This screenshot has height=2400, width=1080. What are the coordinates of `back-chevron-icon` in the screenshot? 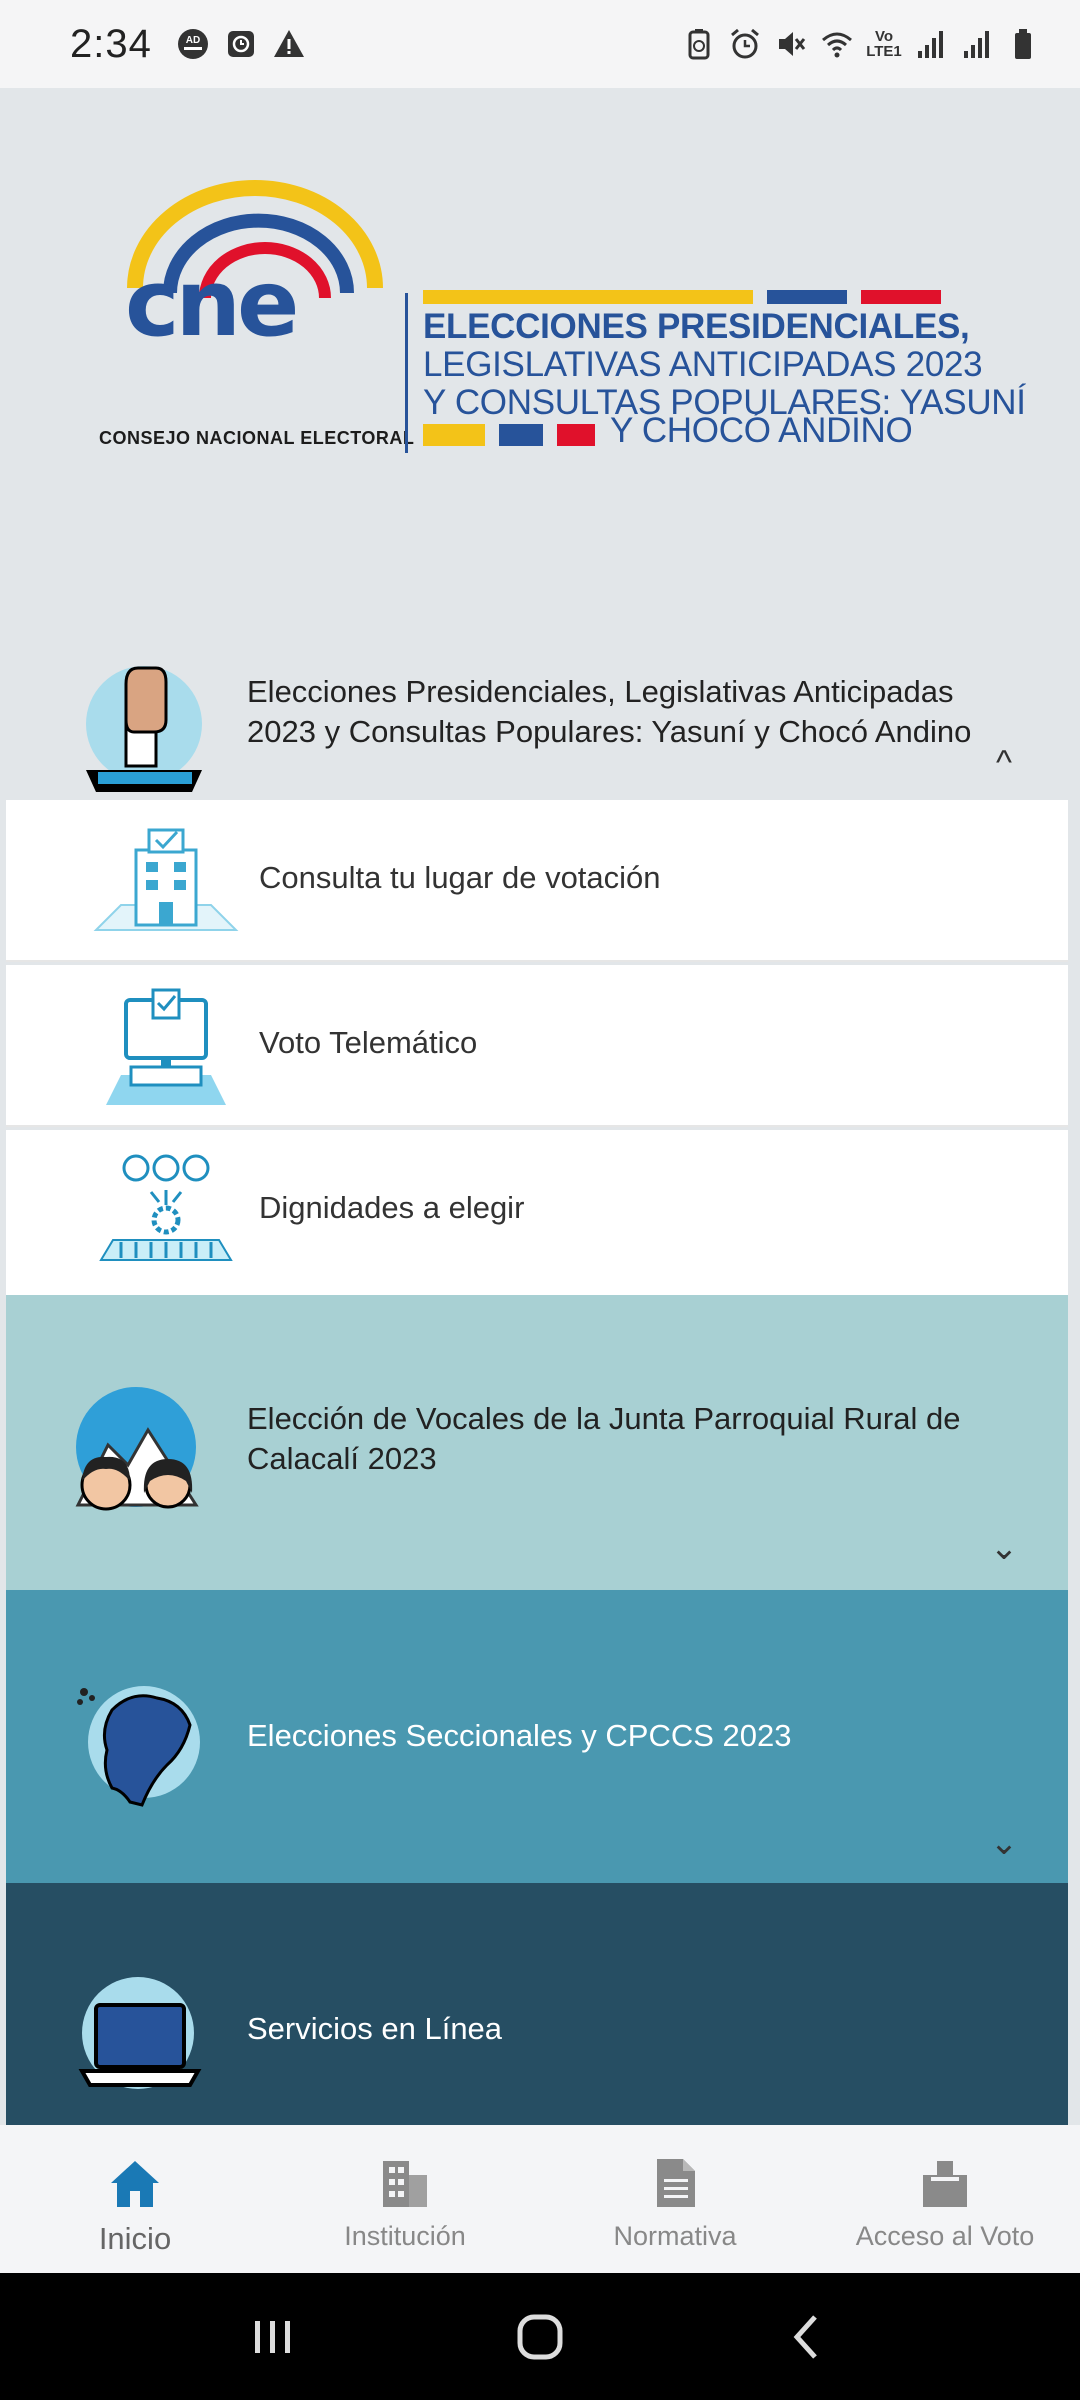 It's located at (805, 2336).